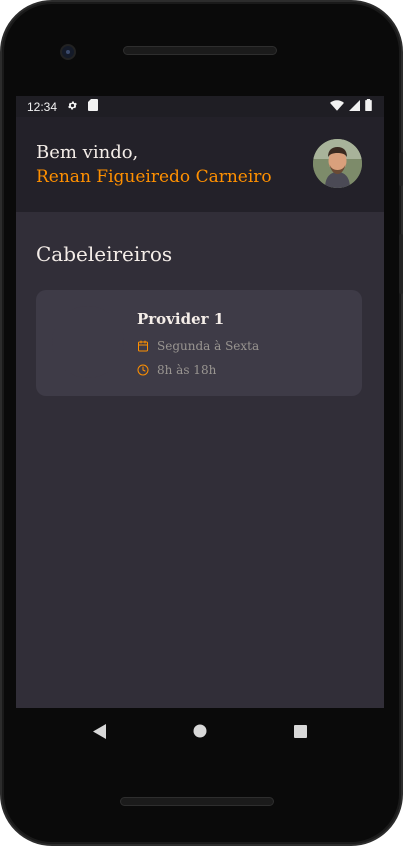 Image resolution: width=403 pixels, height=846 pixels. I want to click on volume-button, so click(401, 264).